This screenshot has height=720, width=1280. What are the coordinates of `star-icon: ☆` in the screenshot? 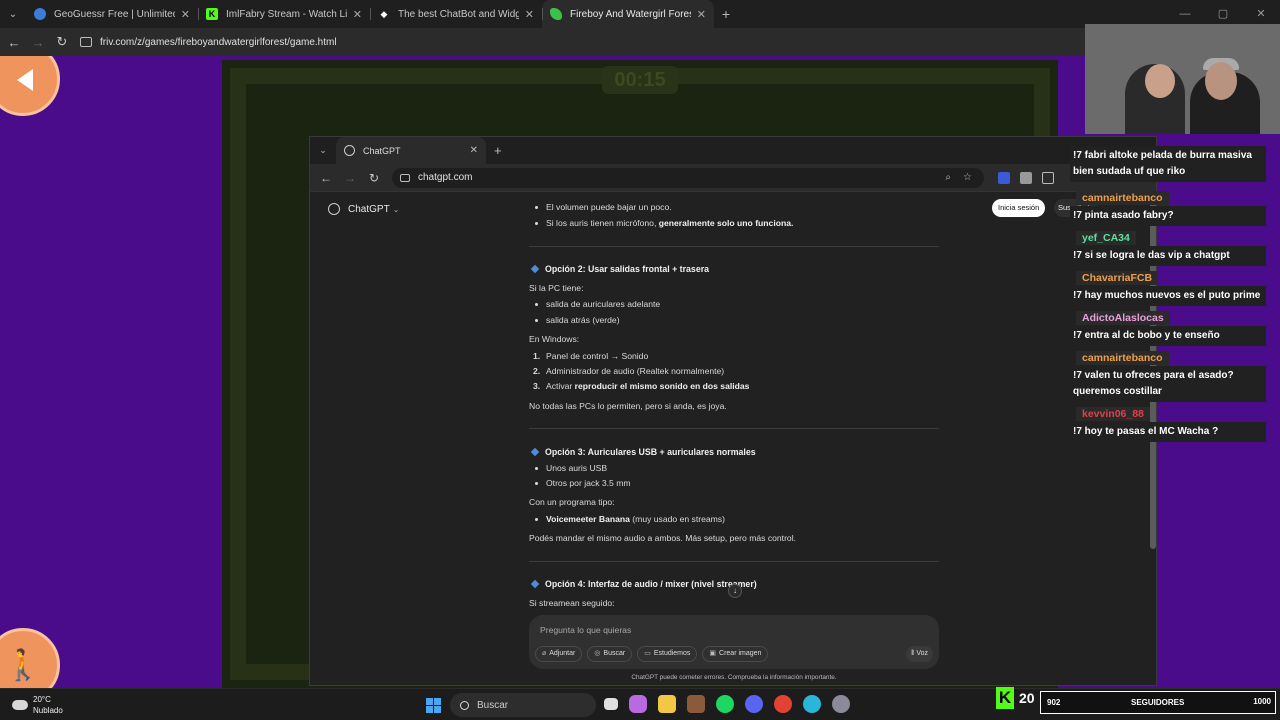 It's located at (967, 177).